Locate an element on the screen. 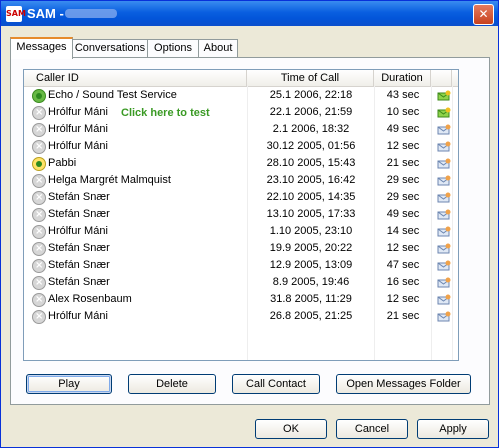 This screenshot has height=448, width=499. table-row: × Hrólfur Máni 30.12 2005, 01:56 12 sec is located at coordinates (241, 146).